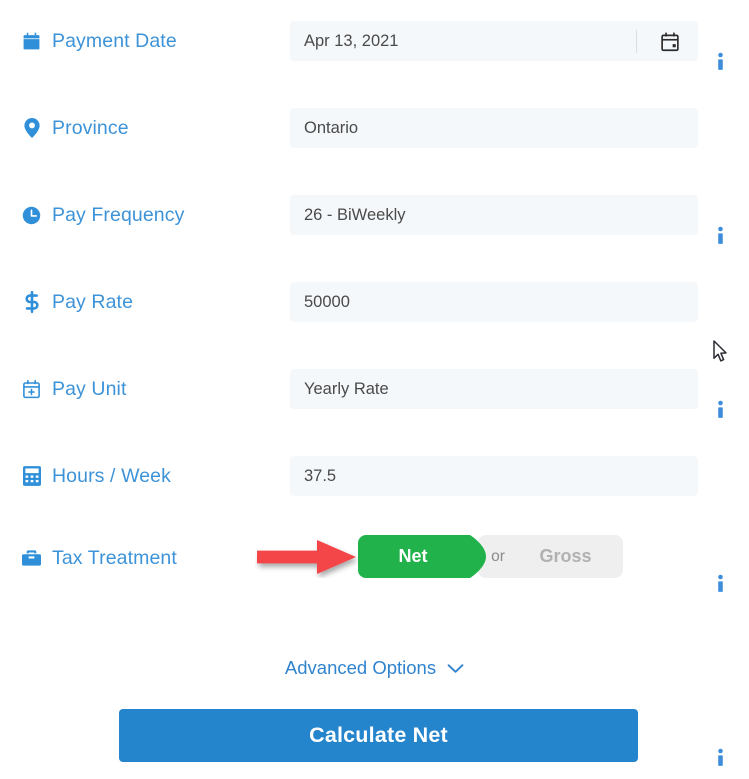 The image size is (749, 779). I want to click on form-row-hours-per-week: Hours / Week 37.5, so click(374, 476).